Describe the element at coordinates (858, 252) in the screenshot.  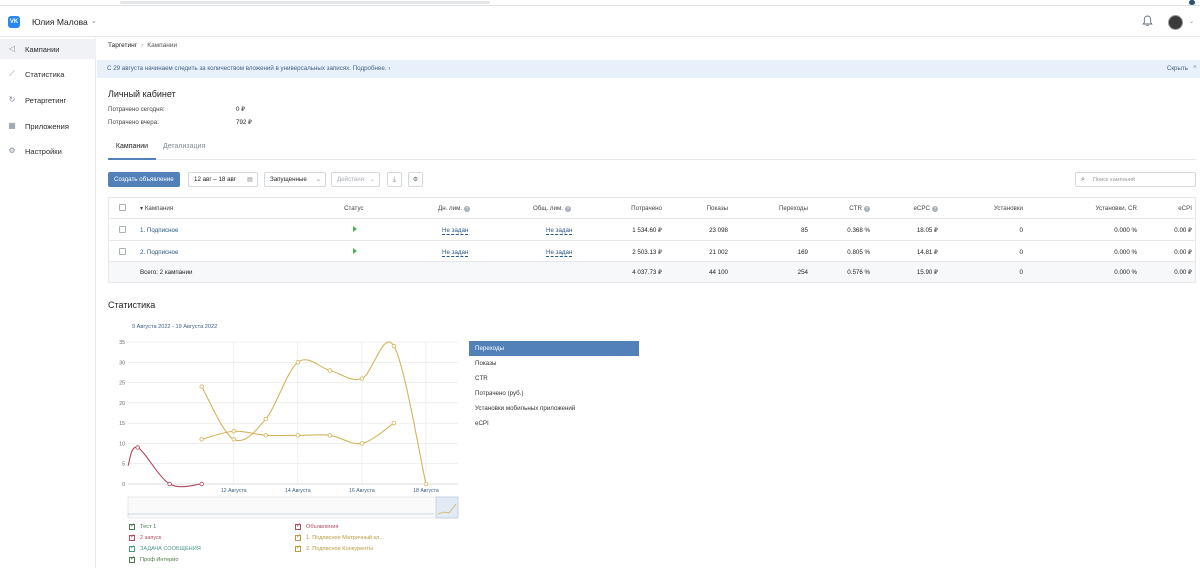
I see `ctr-value: 0.805 %` at that location.